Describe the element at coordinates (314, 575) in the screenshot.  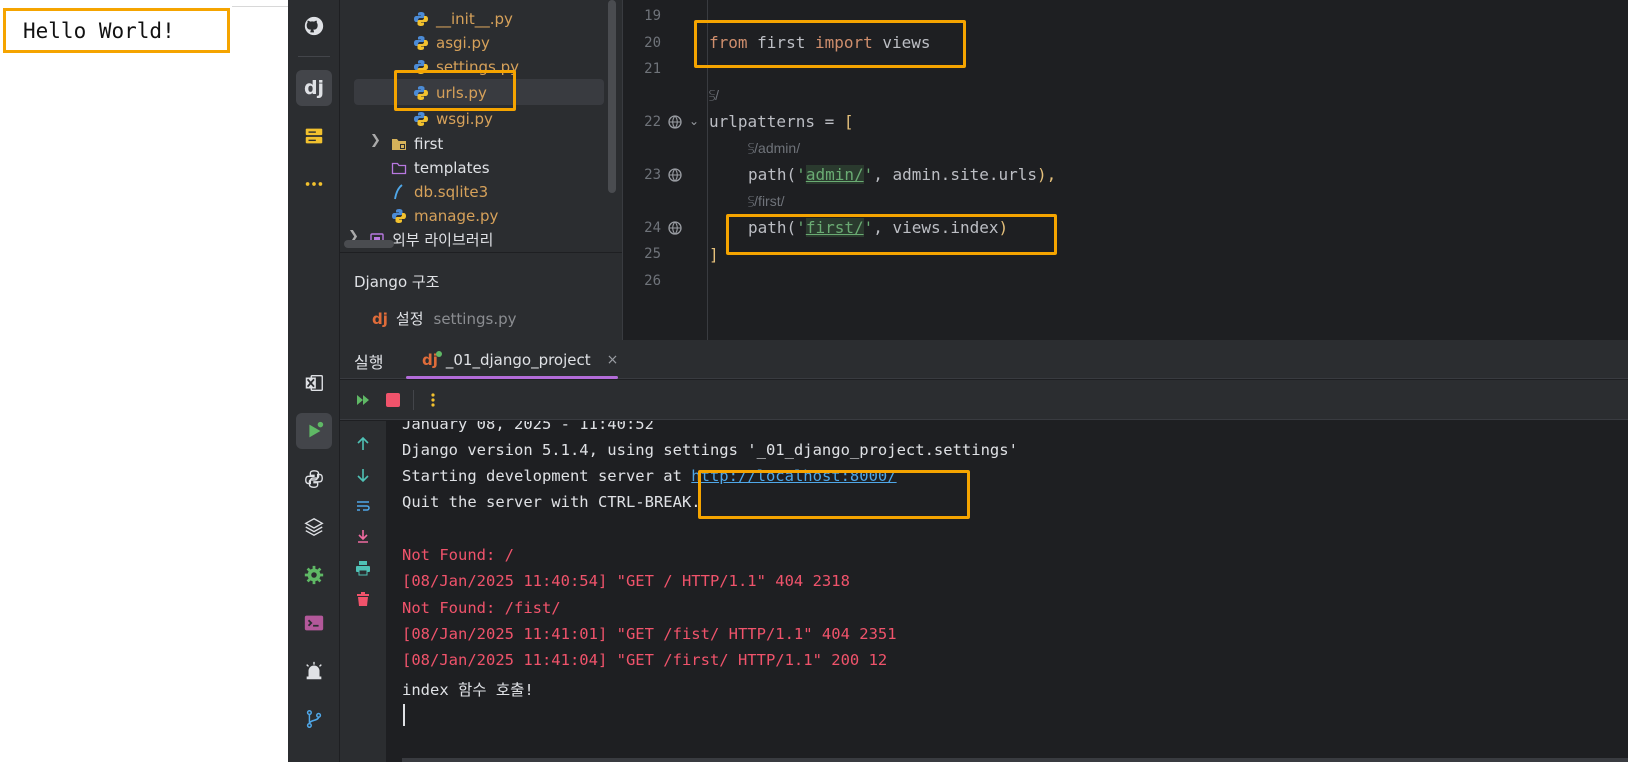
I see `services-icon` at that location.